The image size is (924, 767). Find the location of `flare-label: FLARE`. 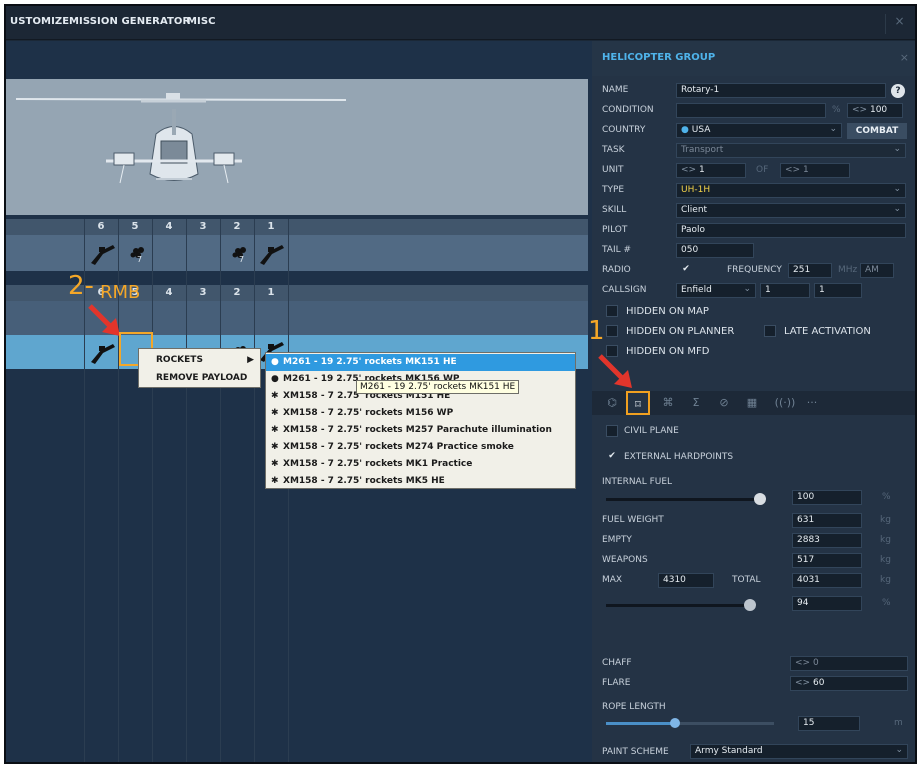

flare-label: FLARE is located at coordinates (616, 683).